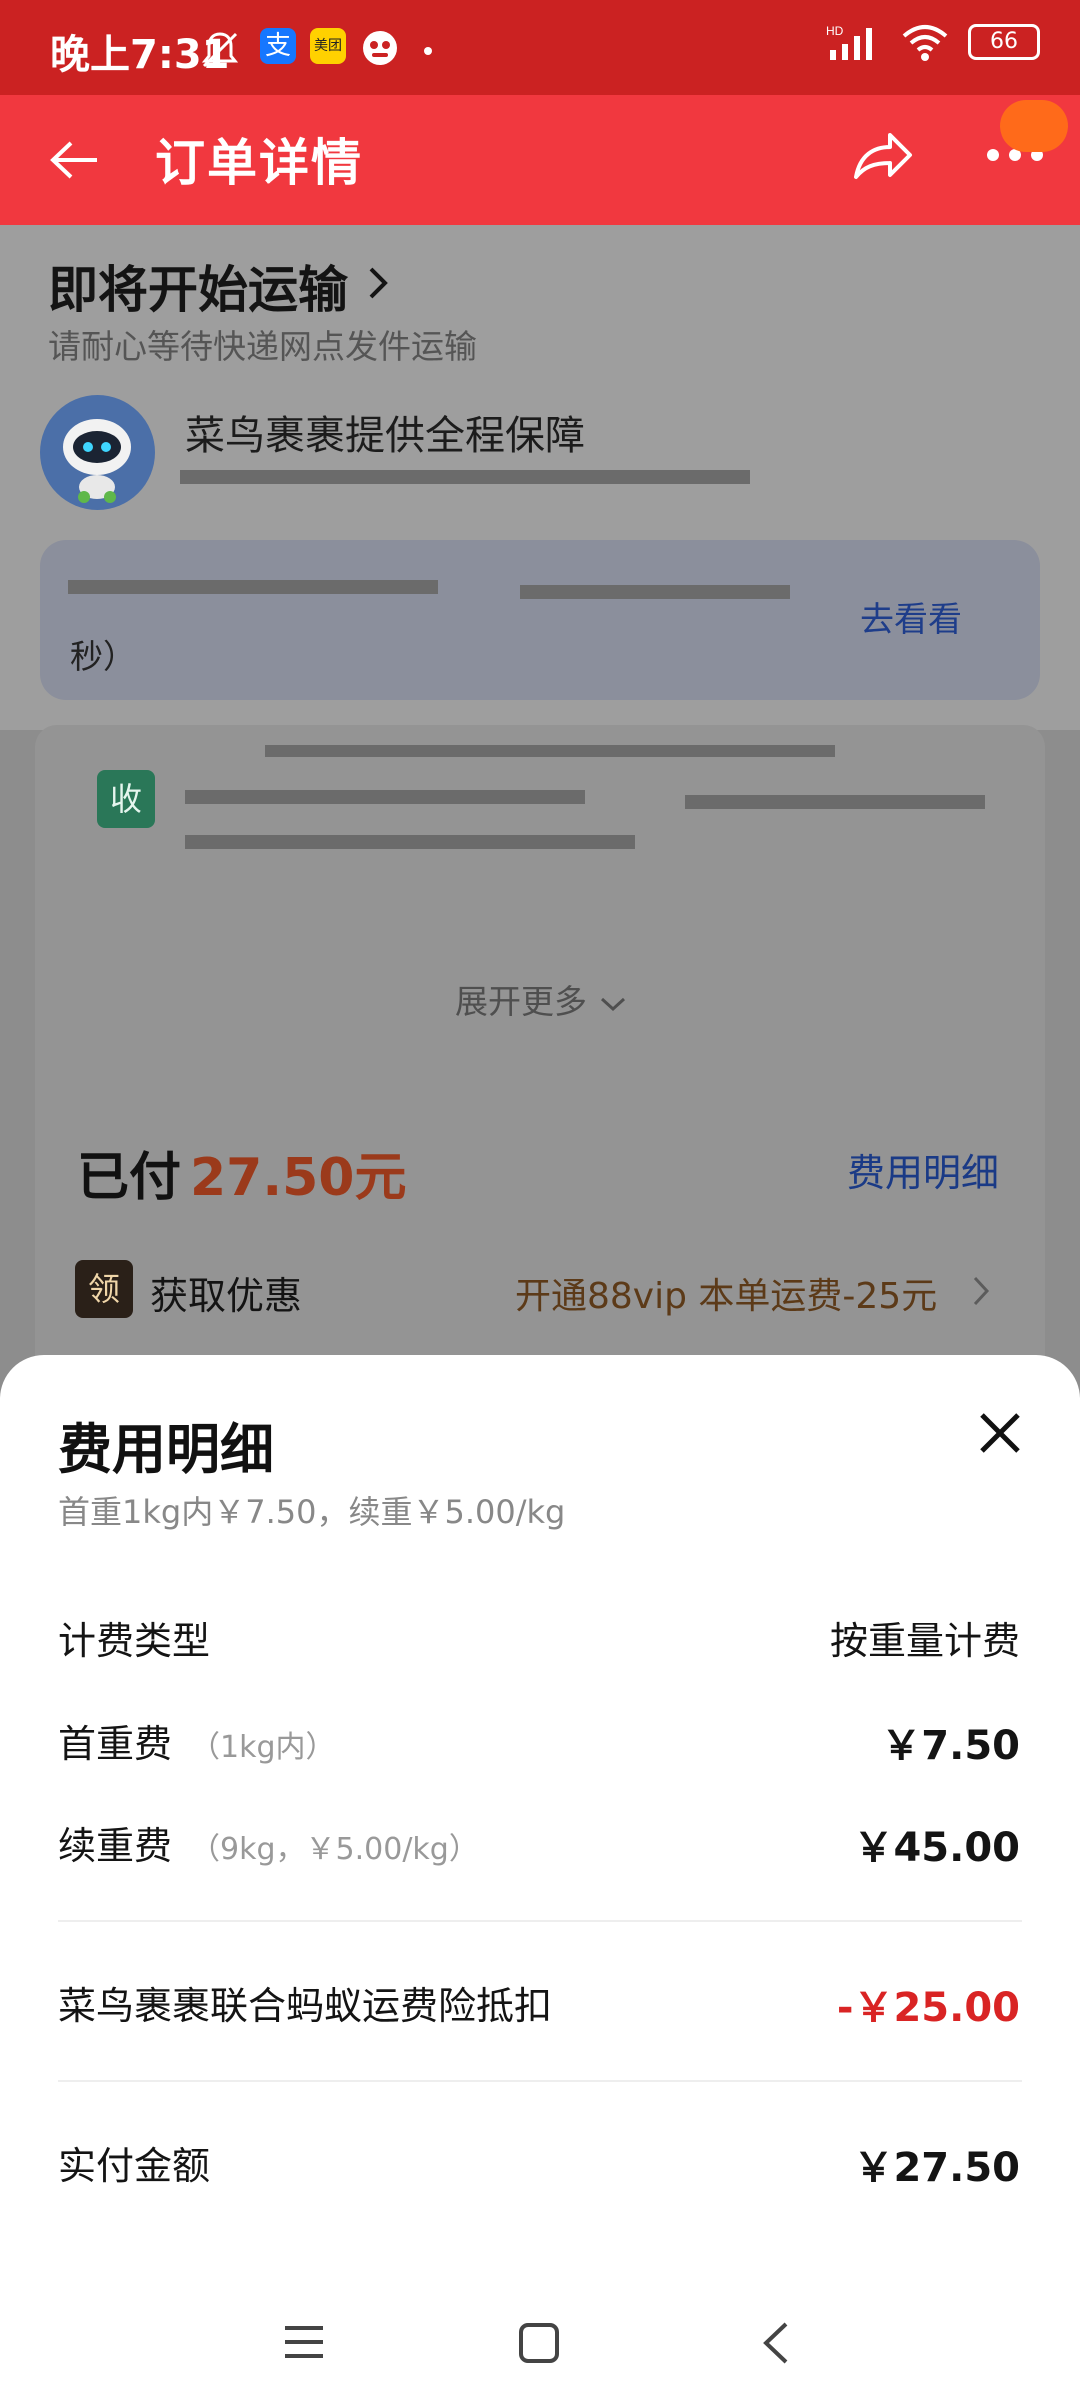 This screenshot has height=2400, width=1080. What do you see at coordinates (115, 1744) in the screenshot?
I see `first-weight-label: 首重费` at bounding box center [115, 1744].